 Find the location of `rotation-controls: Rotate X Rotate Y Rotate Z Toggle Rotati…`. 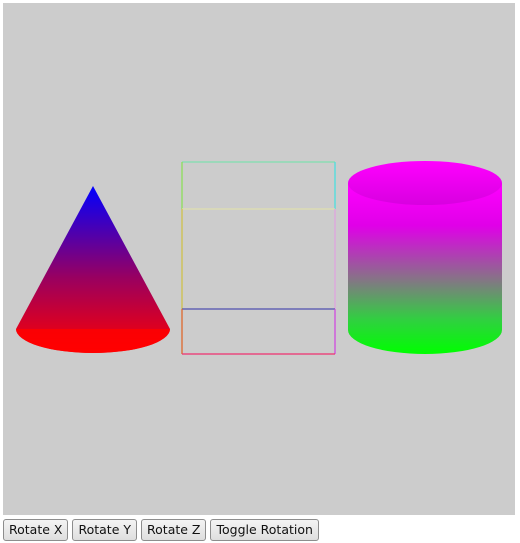

rotation-controls: Rotate X Rotate Y Rotate Z Toggle Rotati… is located at coordinates (161, 530).